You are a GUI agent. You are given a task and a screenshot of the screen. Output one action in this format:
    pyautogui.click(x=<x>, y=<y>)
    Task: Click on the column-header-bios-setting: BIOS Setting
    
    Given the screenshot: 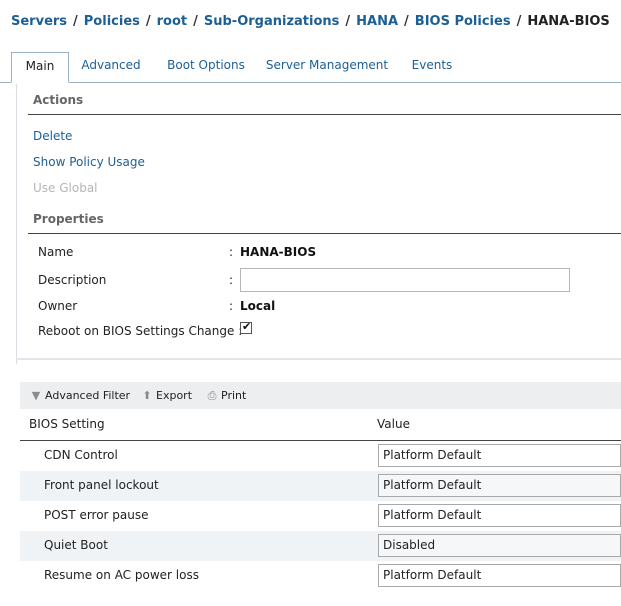 What is the action you would take?
    pyautogui.click(x=67, y=424)
    